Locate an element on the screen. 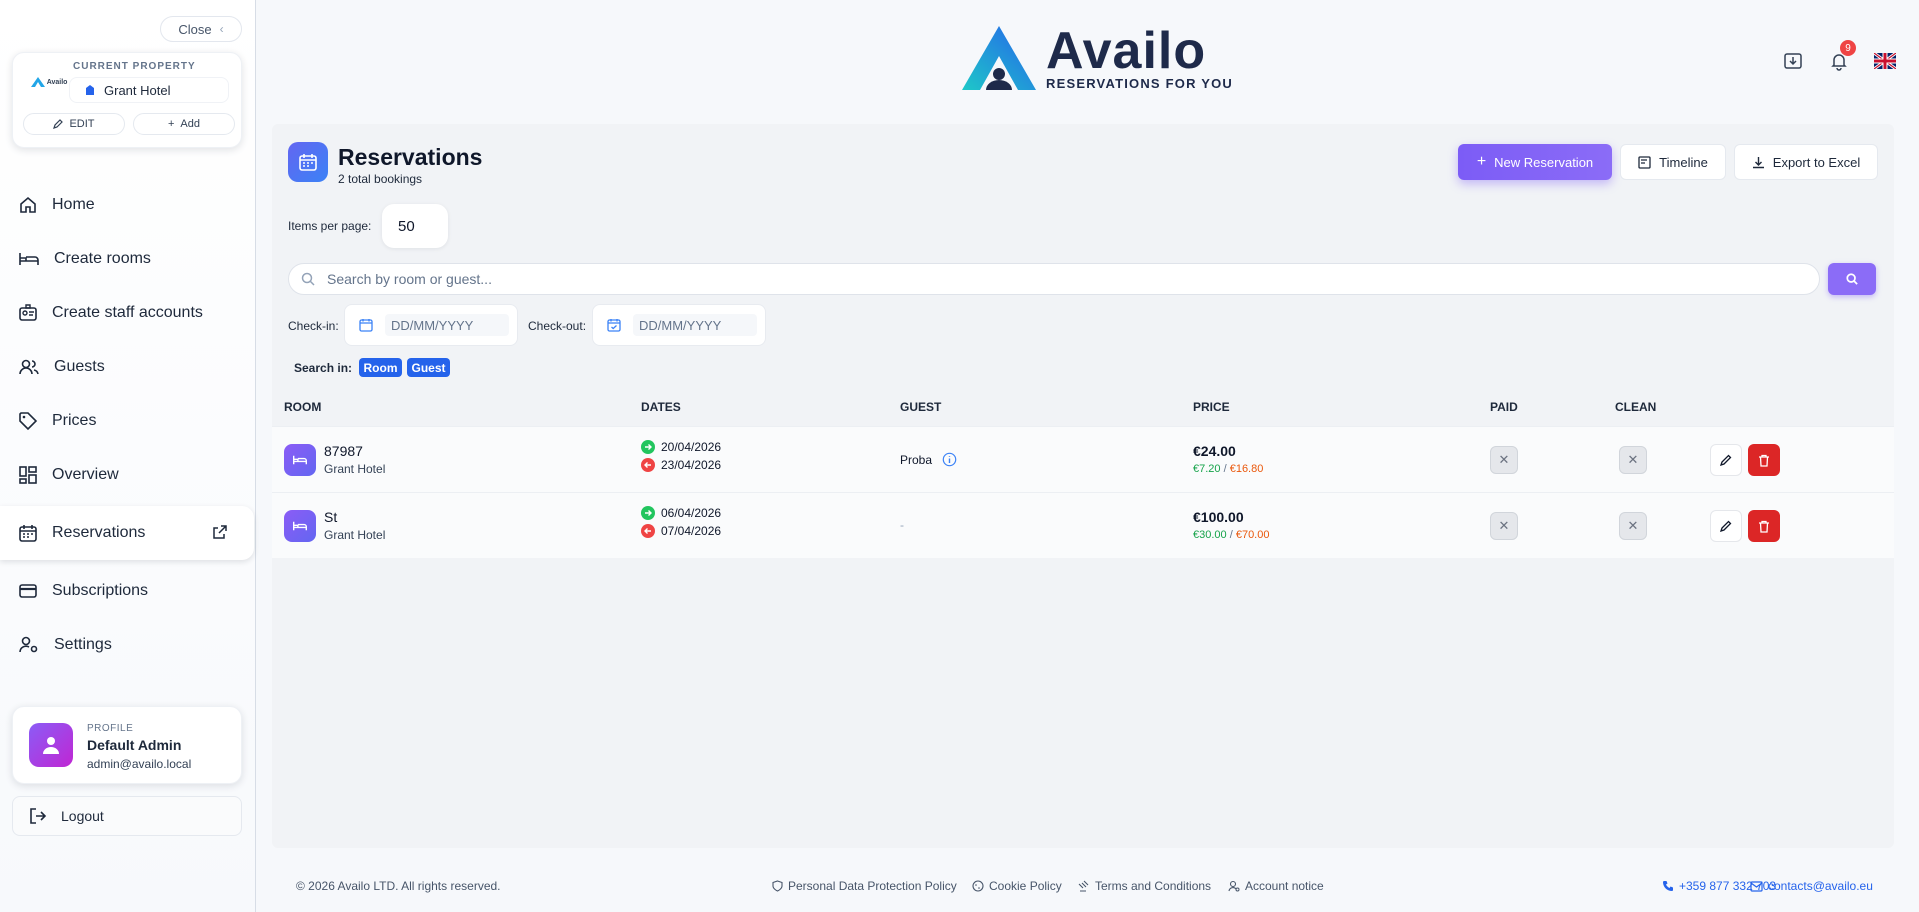 The width and height of the screenshot is (1919, 912). dashboard-icon is located at coordinates (28, 475).